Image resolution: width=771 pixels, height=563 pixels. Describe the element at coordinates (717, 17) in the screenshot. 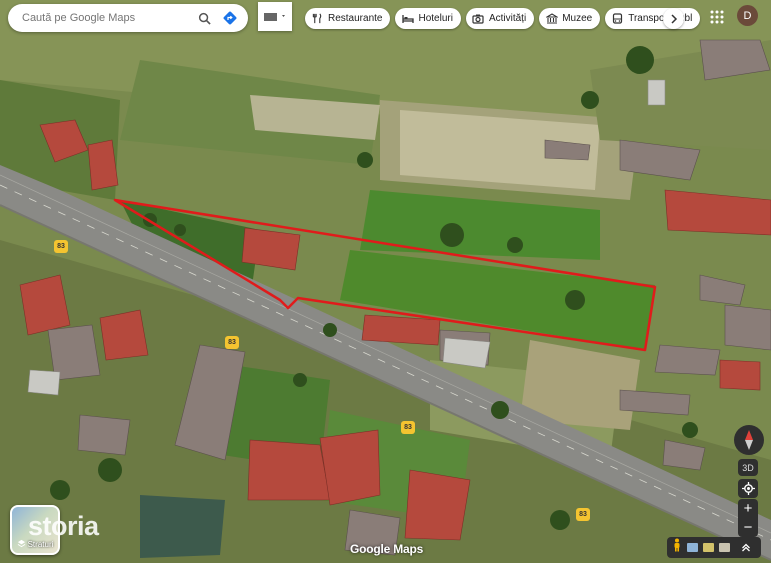

I see `apps-grid-icon` at that location.